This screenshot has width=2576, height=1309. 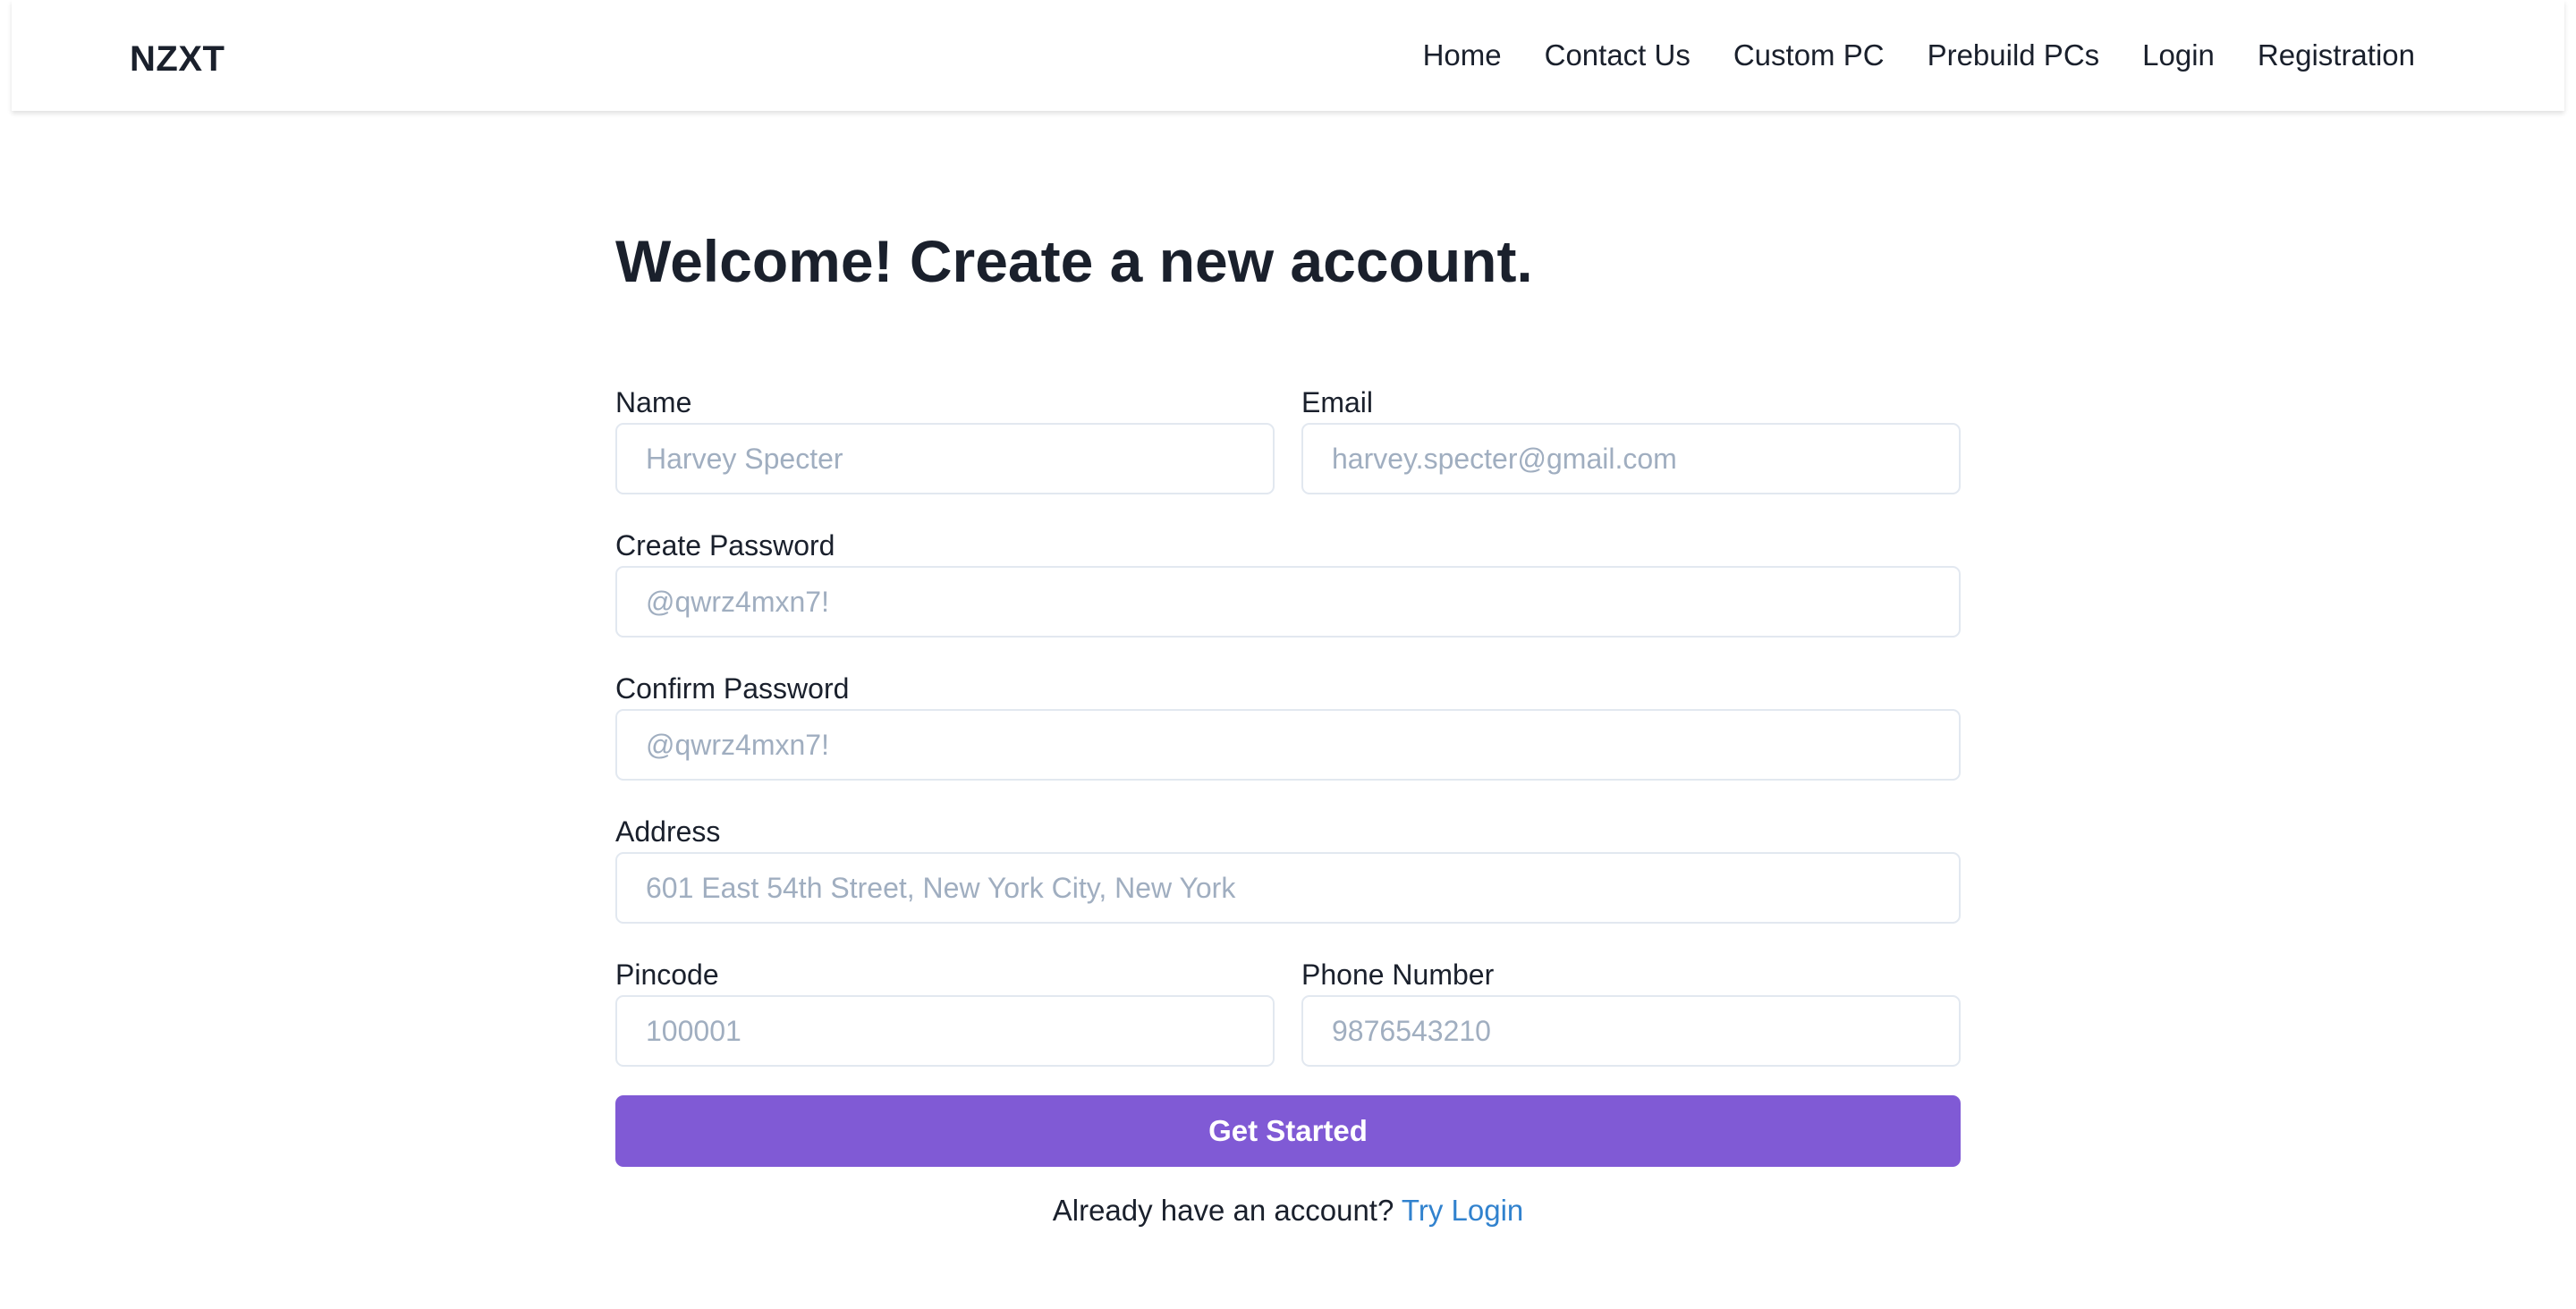 What do you see at coordinates (1288, 602) in the screenshot?
I see `create-password-input` at bounding box center [1288, 602].